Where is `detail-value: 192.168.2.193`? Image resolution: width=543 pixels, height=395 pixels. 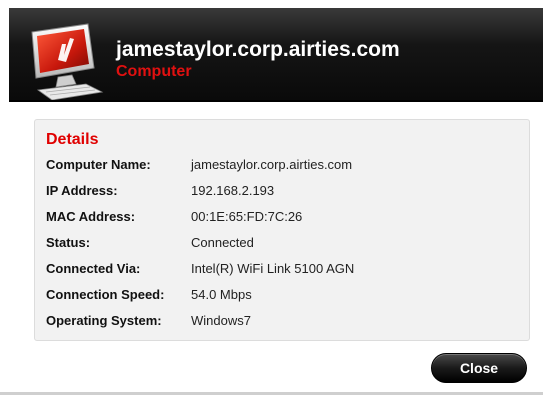 detail-value: 192.168.2.193 is located at coordinates (233, 190).